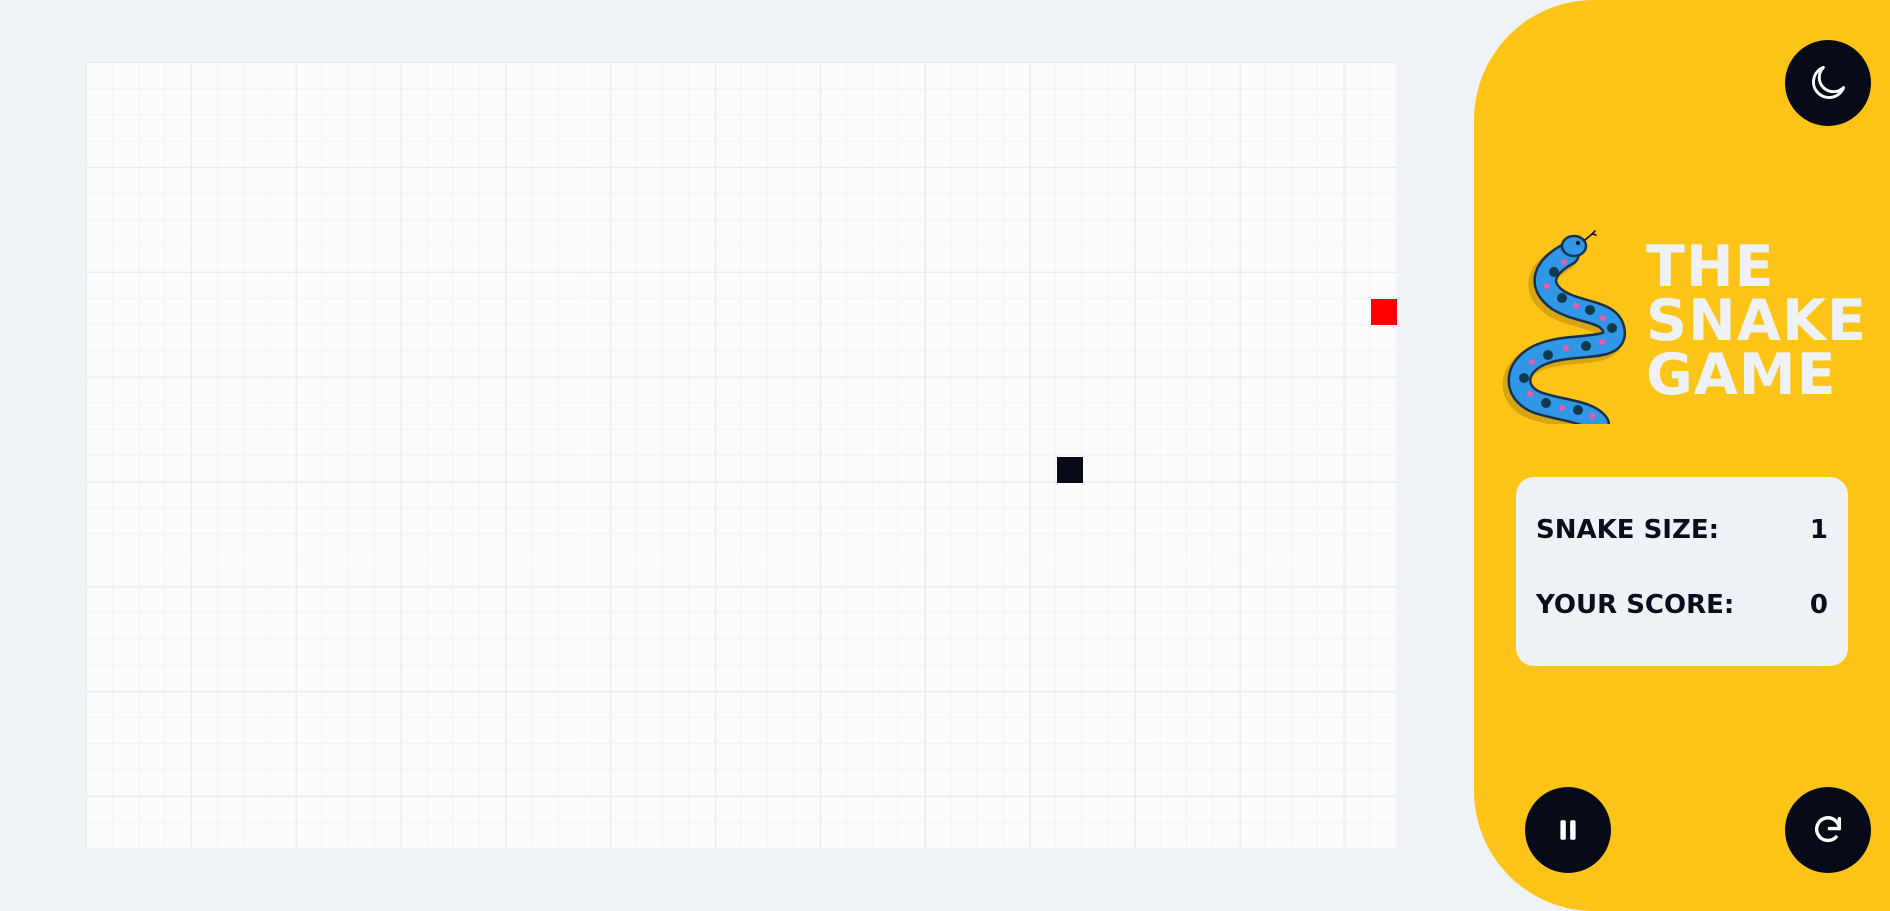 This screenshot has width=1890, height=911. I want to click on moon-icon, so click(1829, 82).